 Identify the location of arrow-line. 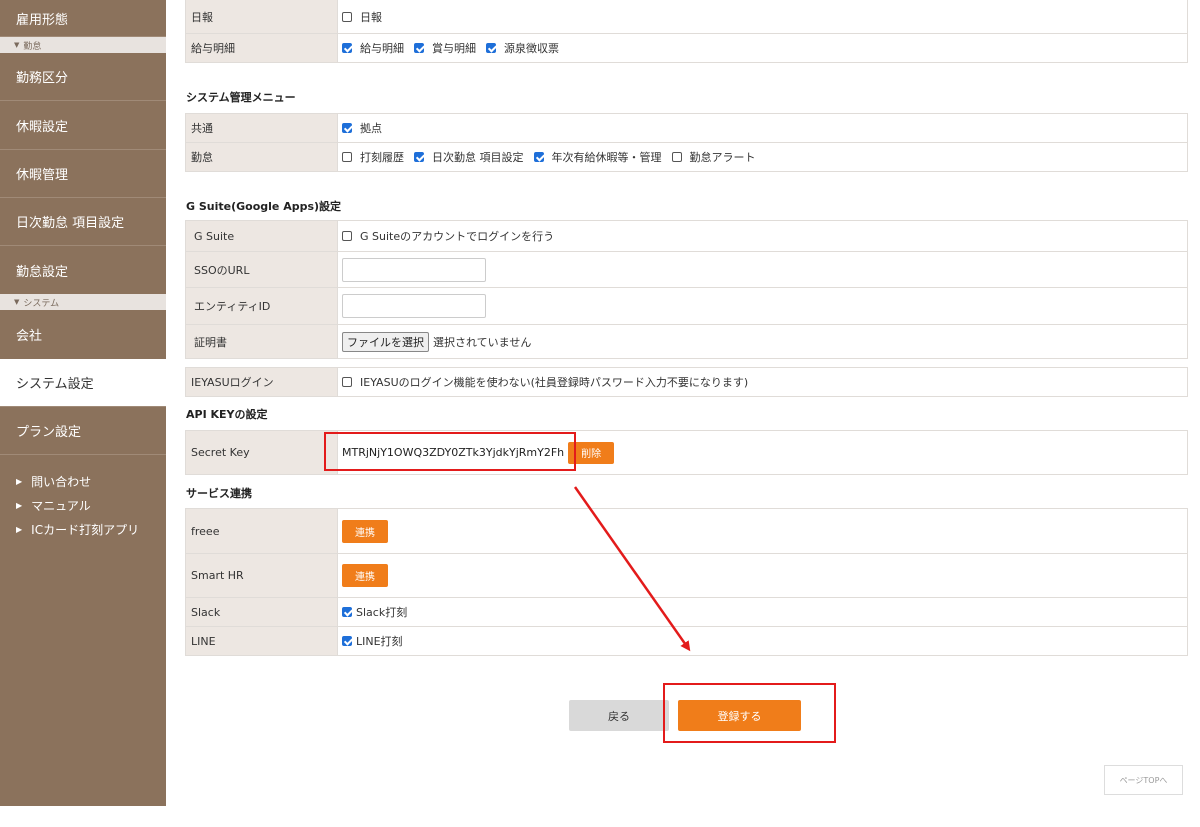
(632, 569).